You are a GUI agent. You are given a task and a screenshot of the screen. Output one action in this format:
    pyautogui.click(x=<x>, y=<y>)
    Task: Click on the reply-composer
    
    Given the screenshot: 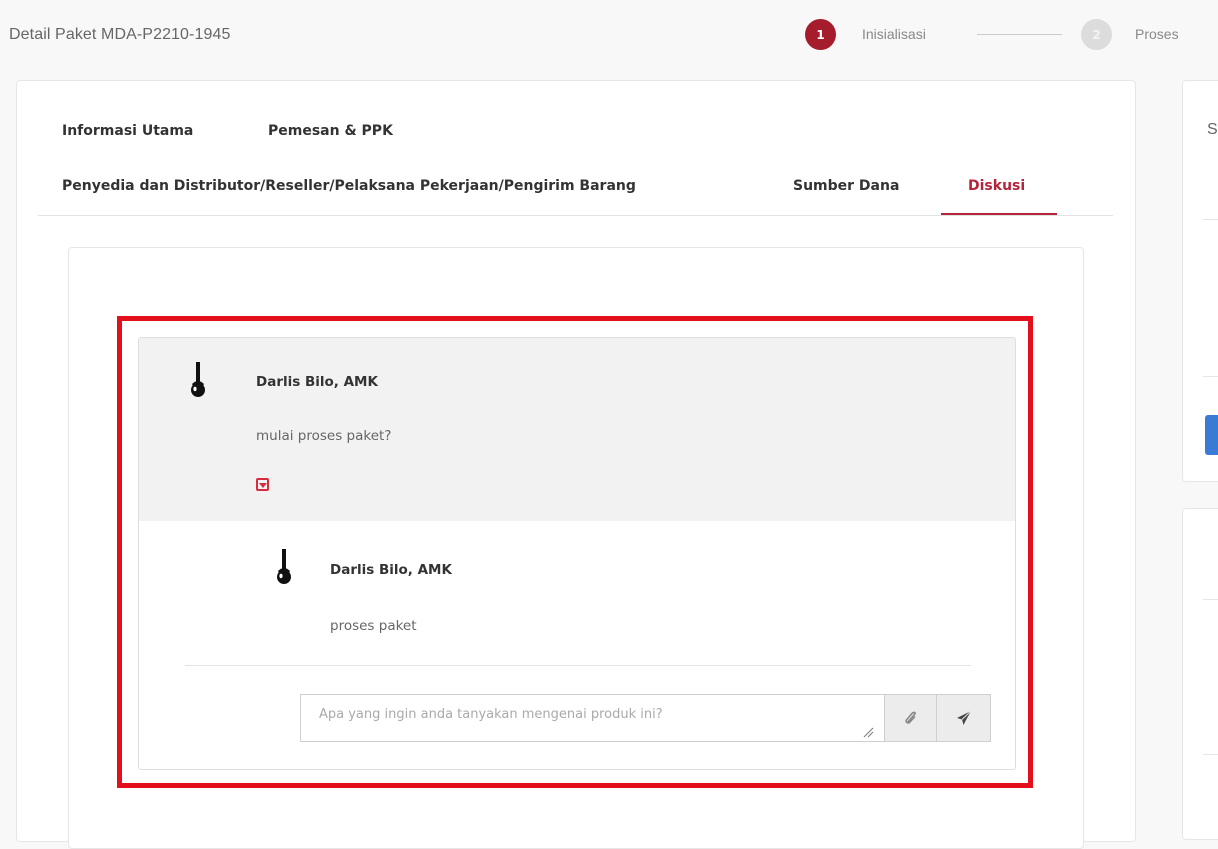 What is the action you would take?
    pyautogui.click(x=646, y=719)
    